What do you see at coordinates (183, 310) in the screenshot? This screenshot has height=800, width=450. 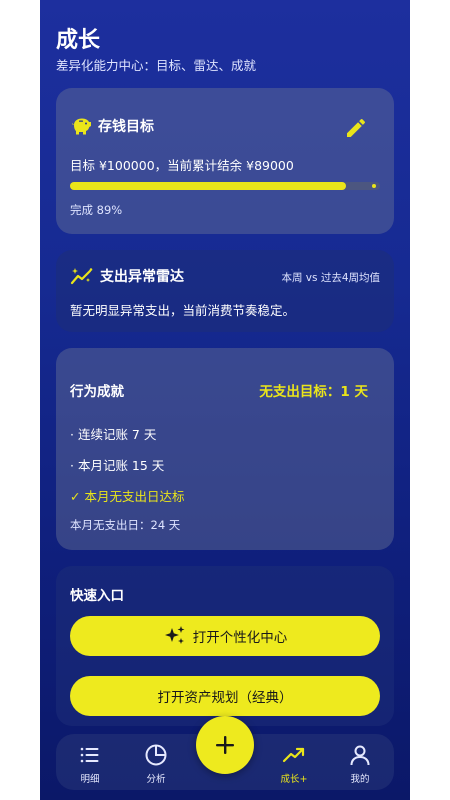 I see `radar-message: 暂无明显异常支出，当前消费节奏稳定。` at bounding box center [183, 310].